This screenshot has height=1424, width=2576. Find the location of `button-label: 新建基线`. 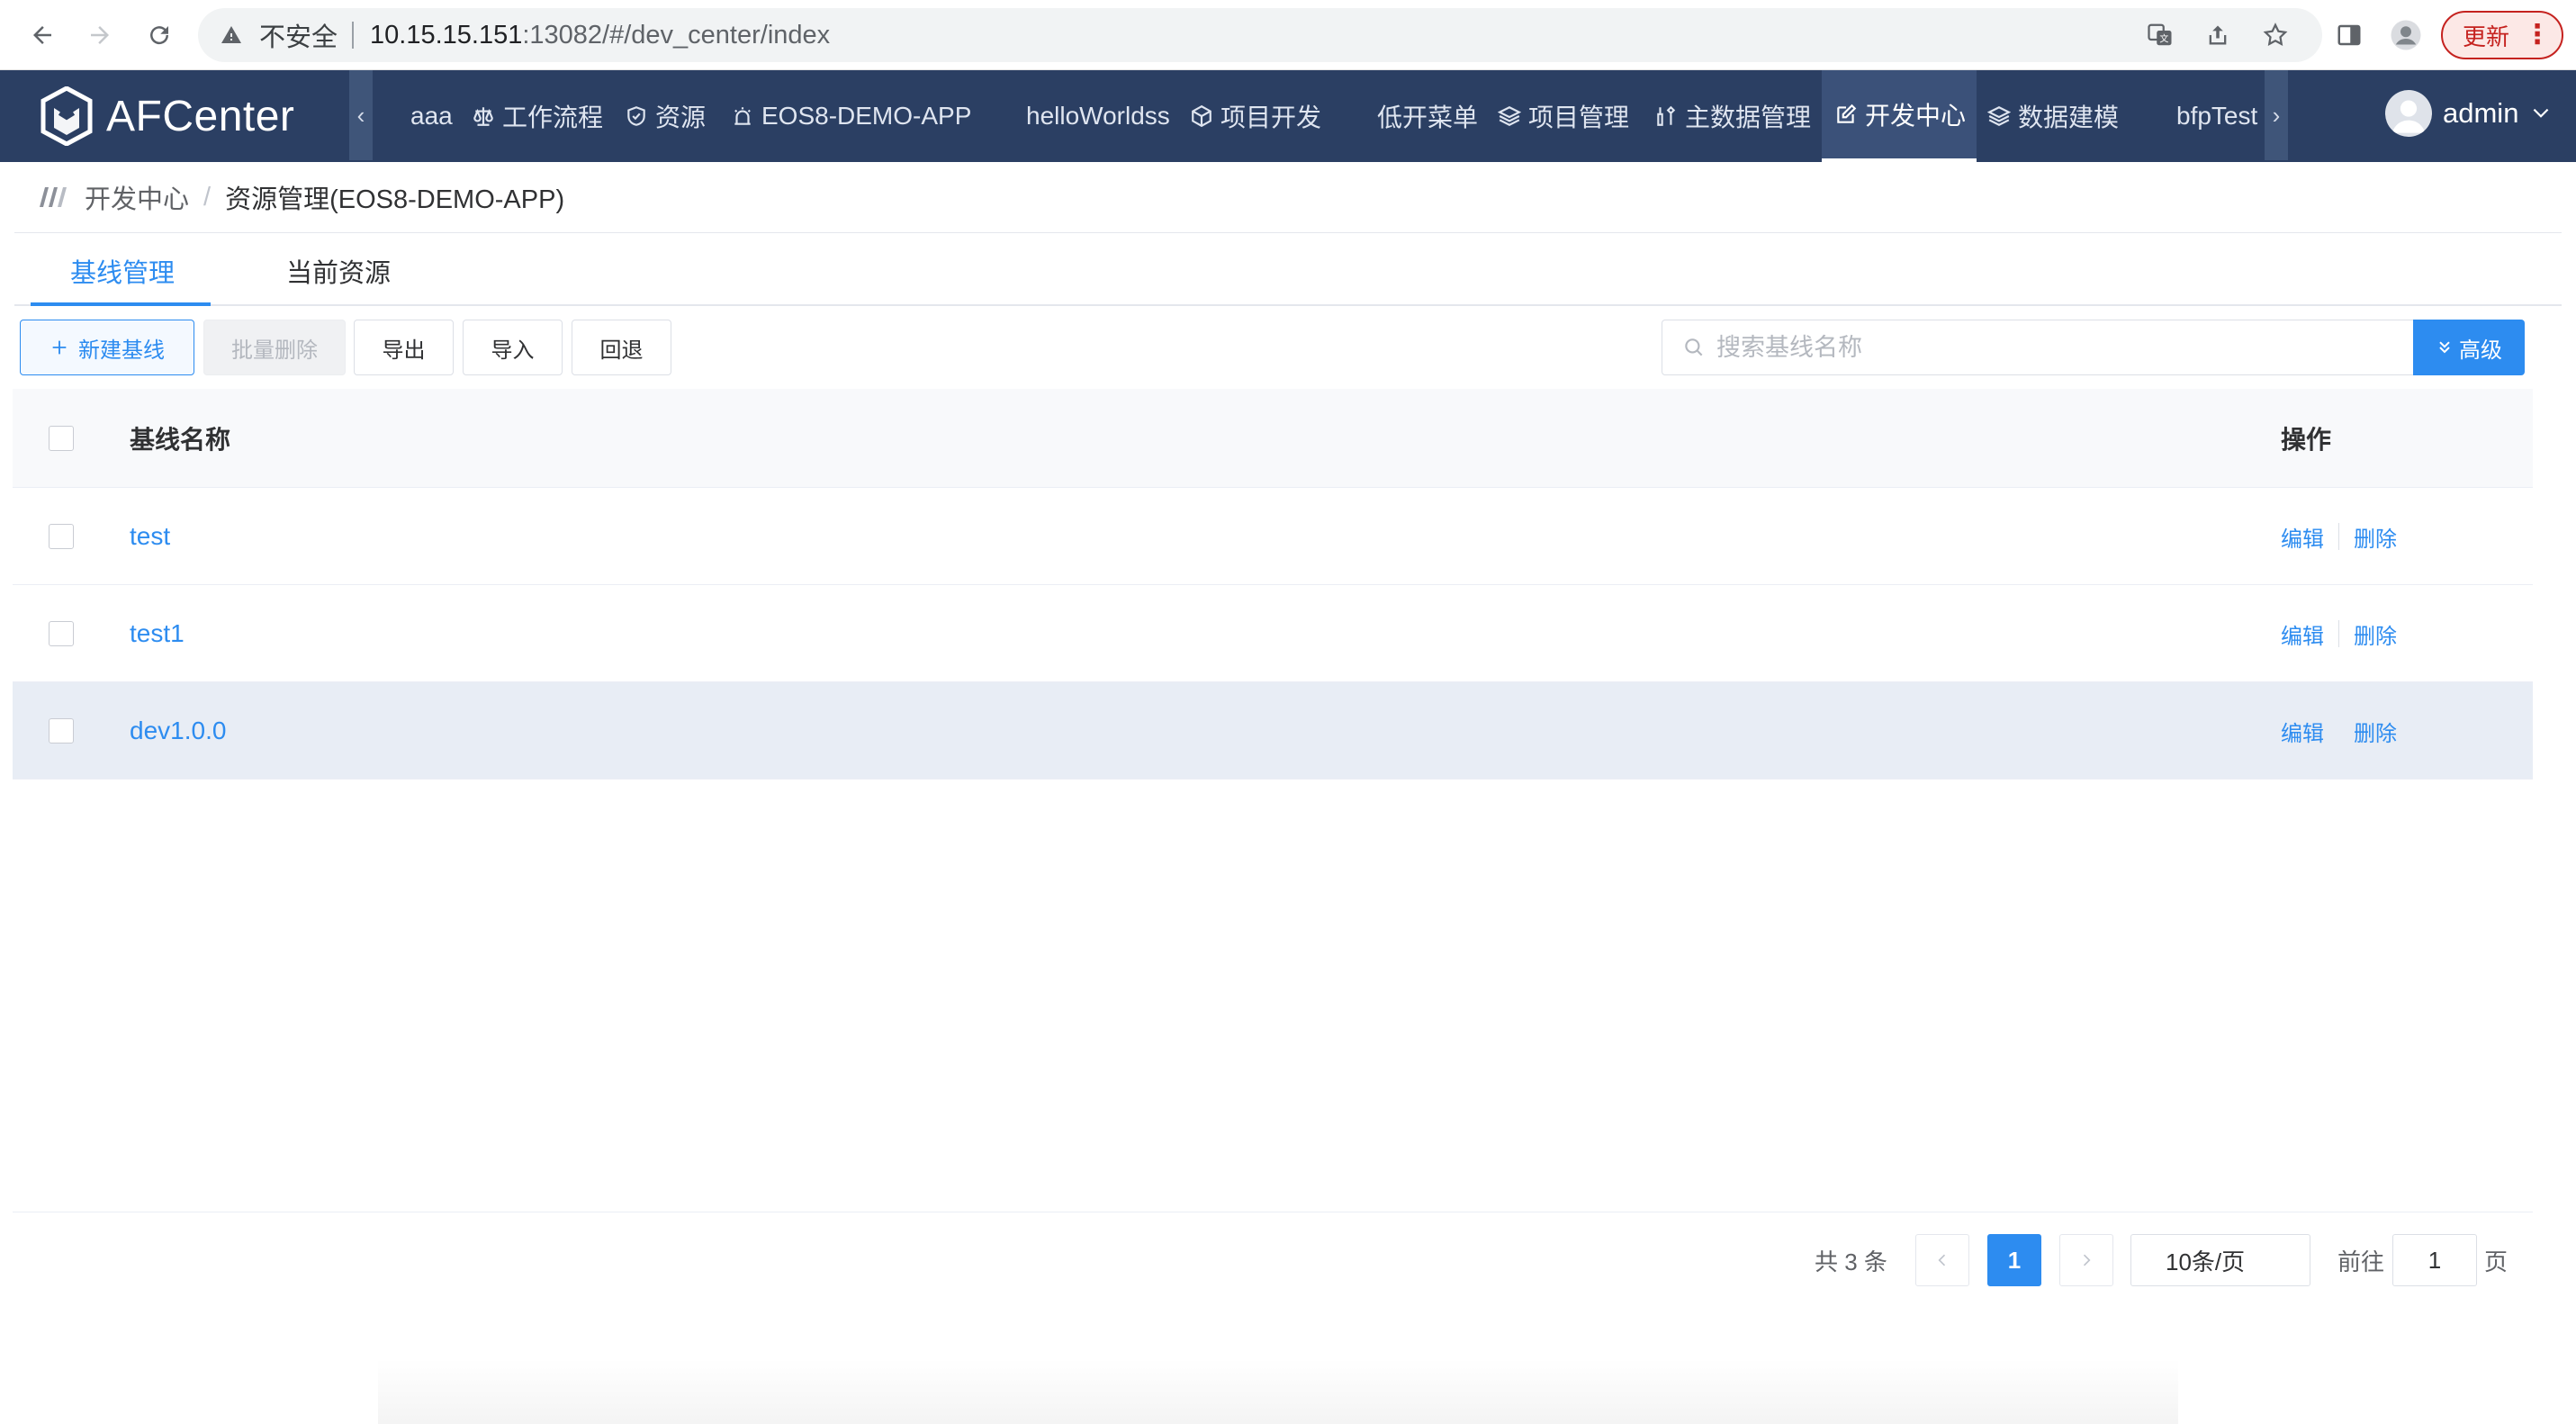

button-label: 新建基线 is located at coordinates (121, 350).